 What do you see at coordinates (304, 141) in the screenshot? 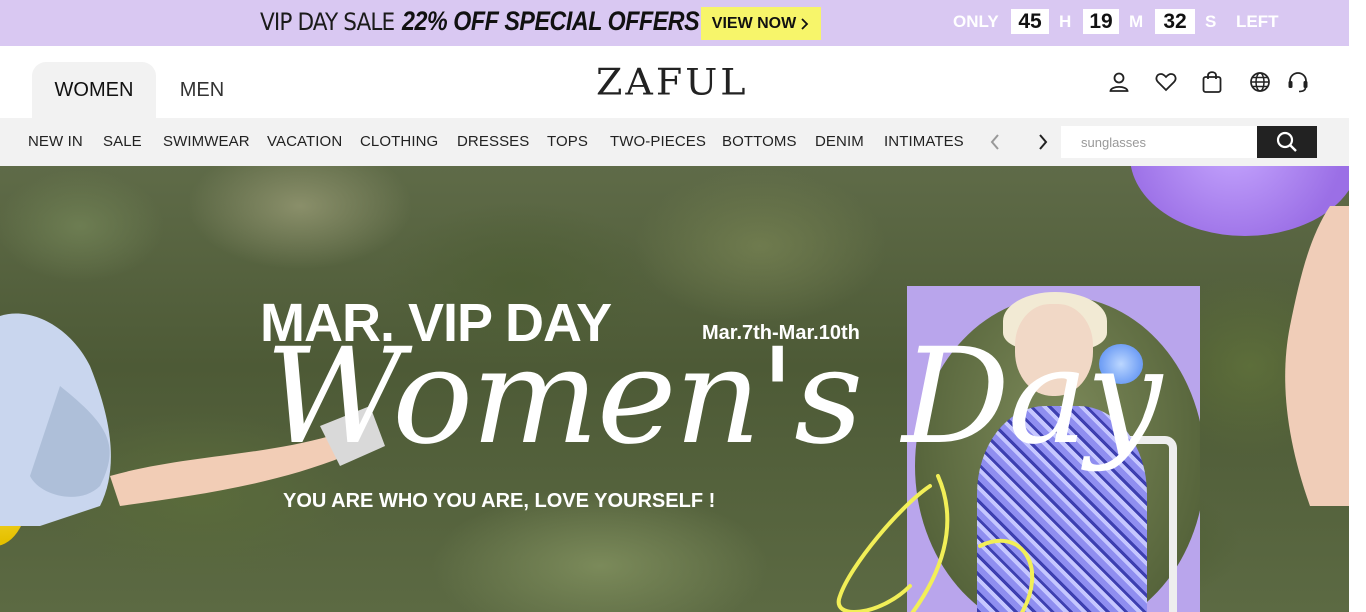
I see `nav-item-vacation: VACATION` at bounding box center [304, 141].